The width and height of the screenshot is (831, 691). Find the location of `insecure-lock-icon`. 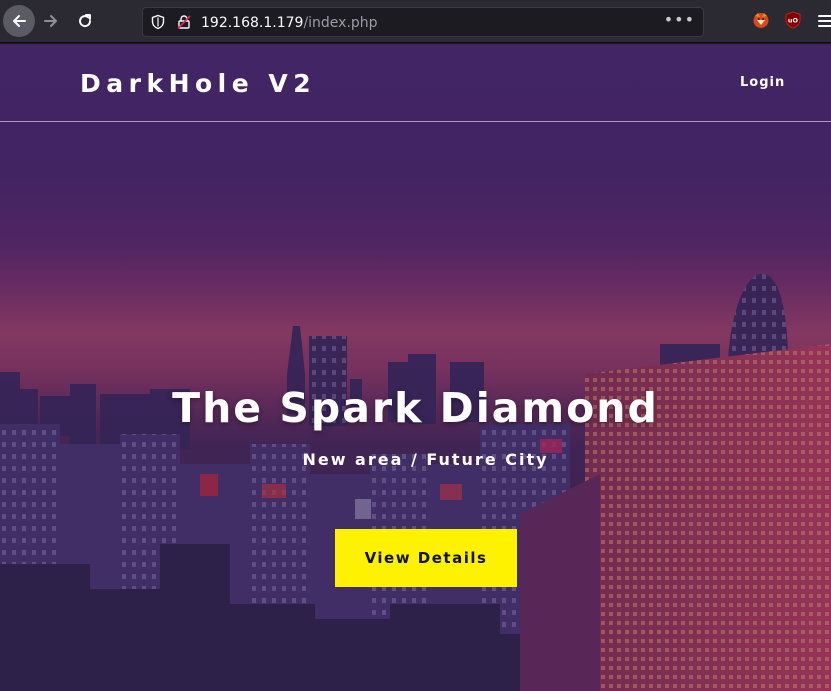

insecure-lock-icon is located at coordinates (184, 22).